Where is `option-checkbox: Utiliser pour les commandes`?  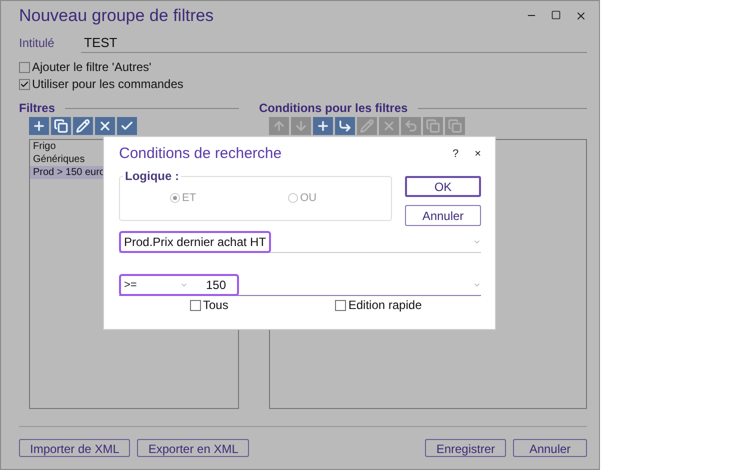 option-checkbox: Utiliser pour les commandes is located at coordinates (303, 84).